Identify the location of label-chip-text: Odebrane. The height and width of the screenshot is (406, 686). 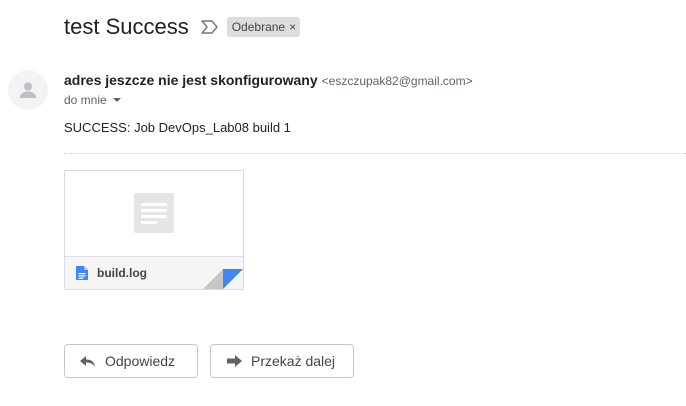
(258, 27).